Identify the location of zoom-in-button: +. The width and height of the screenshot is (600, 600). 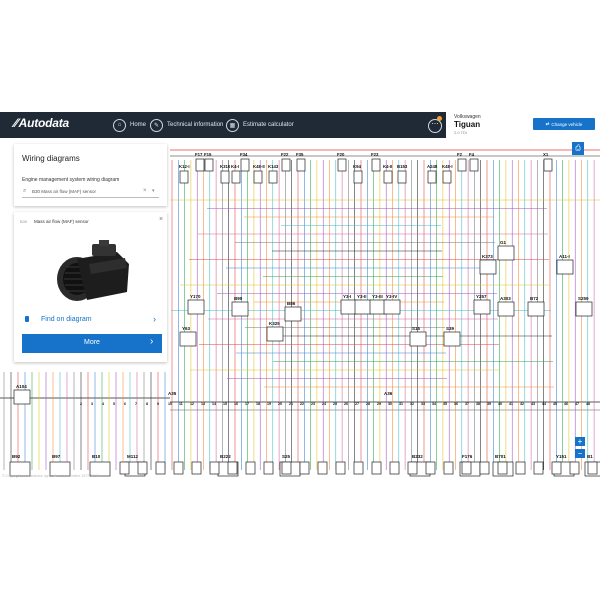
(580, 441).